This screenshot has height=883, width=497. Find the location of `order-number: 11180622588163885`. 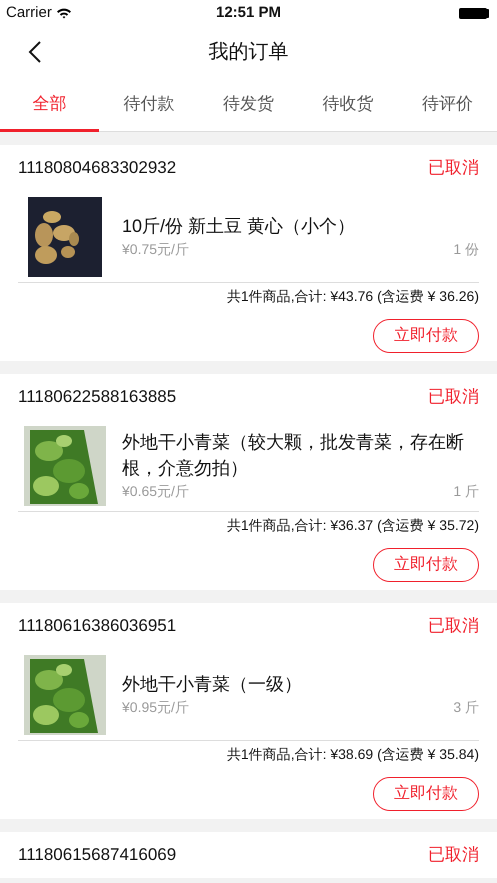

order-number: 11180622588163885 is located at coordinates (97, 397).